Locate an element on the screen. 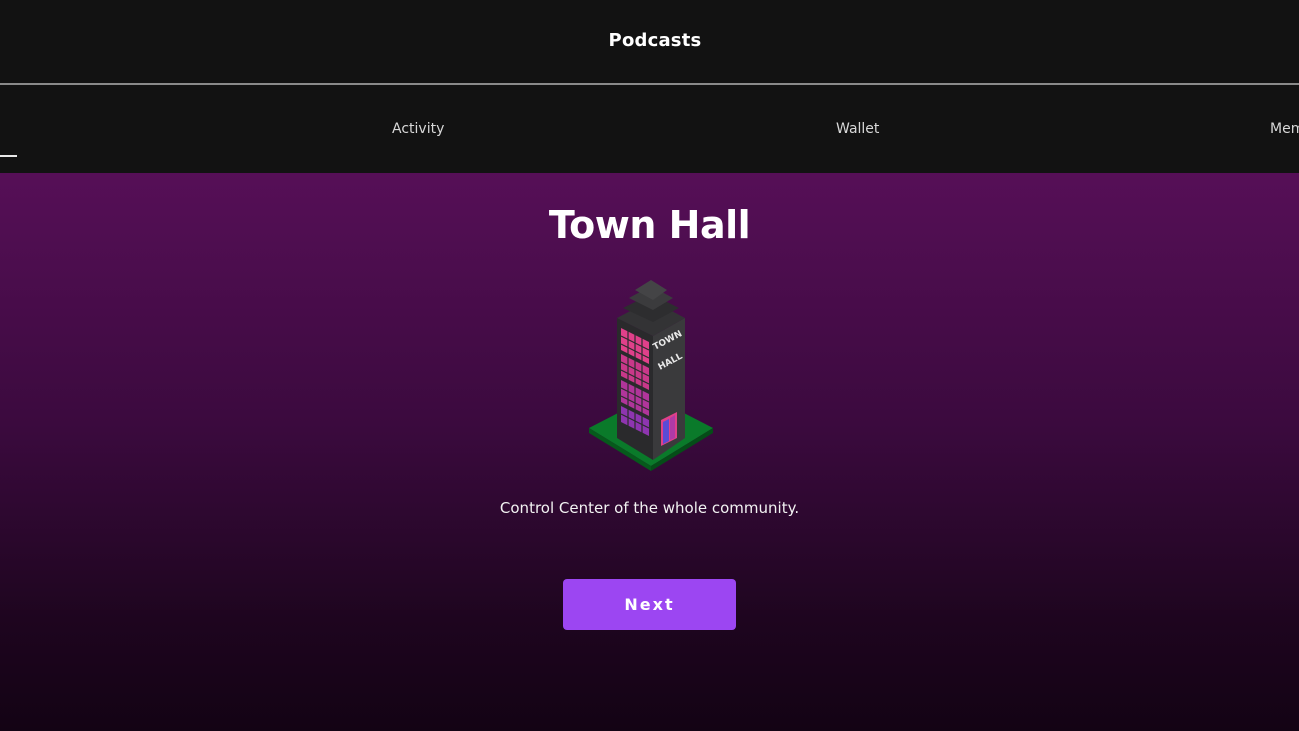 The width and height of the screenshot is (1299, 731). tab-bar: Activity Wallet Mem is located at coordinates (649, 129).